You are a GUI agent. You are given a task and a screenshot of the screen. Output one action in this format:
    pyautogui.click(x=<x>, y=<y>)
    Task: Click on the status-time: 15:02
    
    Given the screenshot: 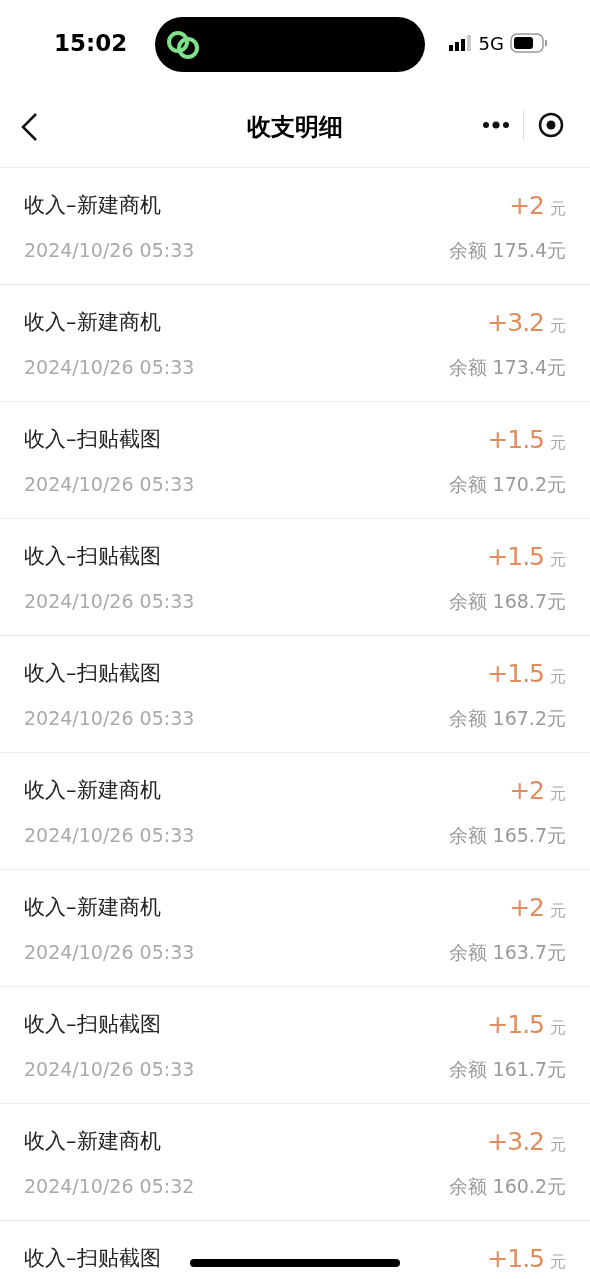 What is the action you would take?
    pyautogui.click(x=91, y=43)
    